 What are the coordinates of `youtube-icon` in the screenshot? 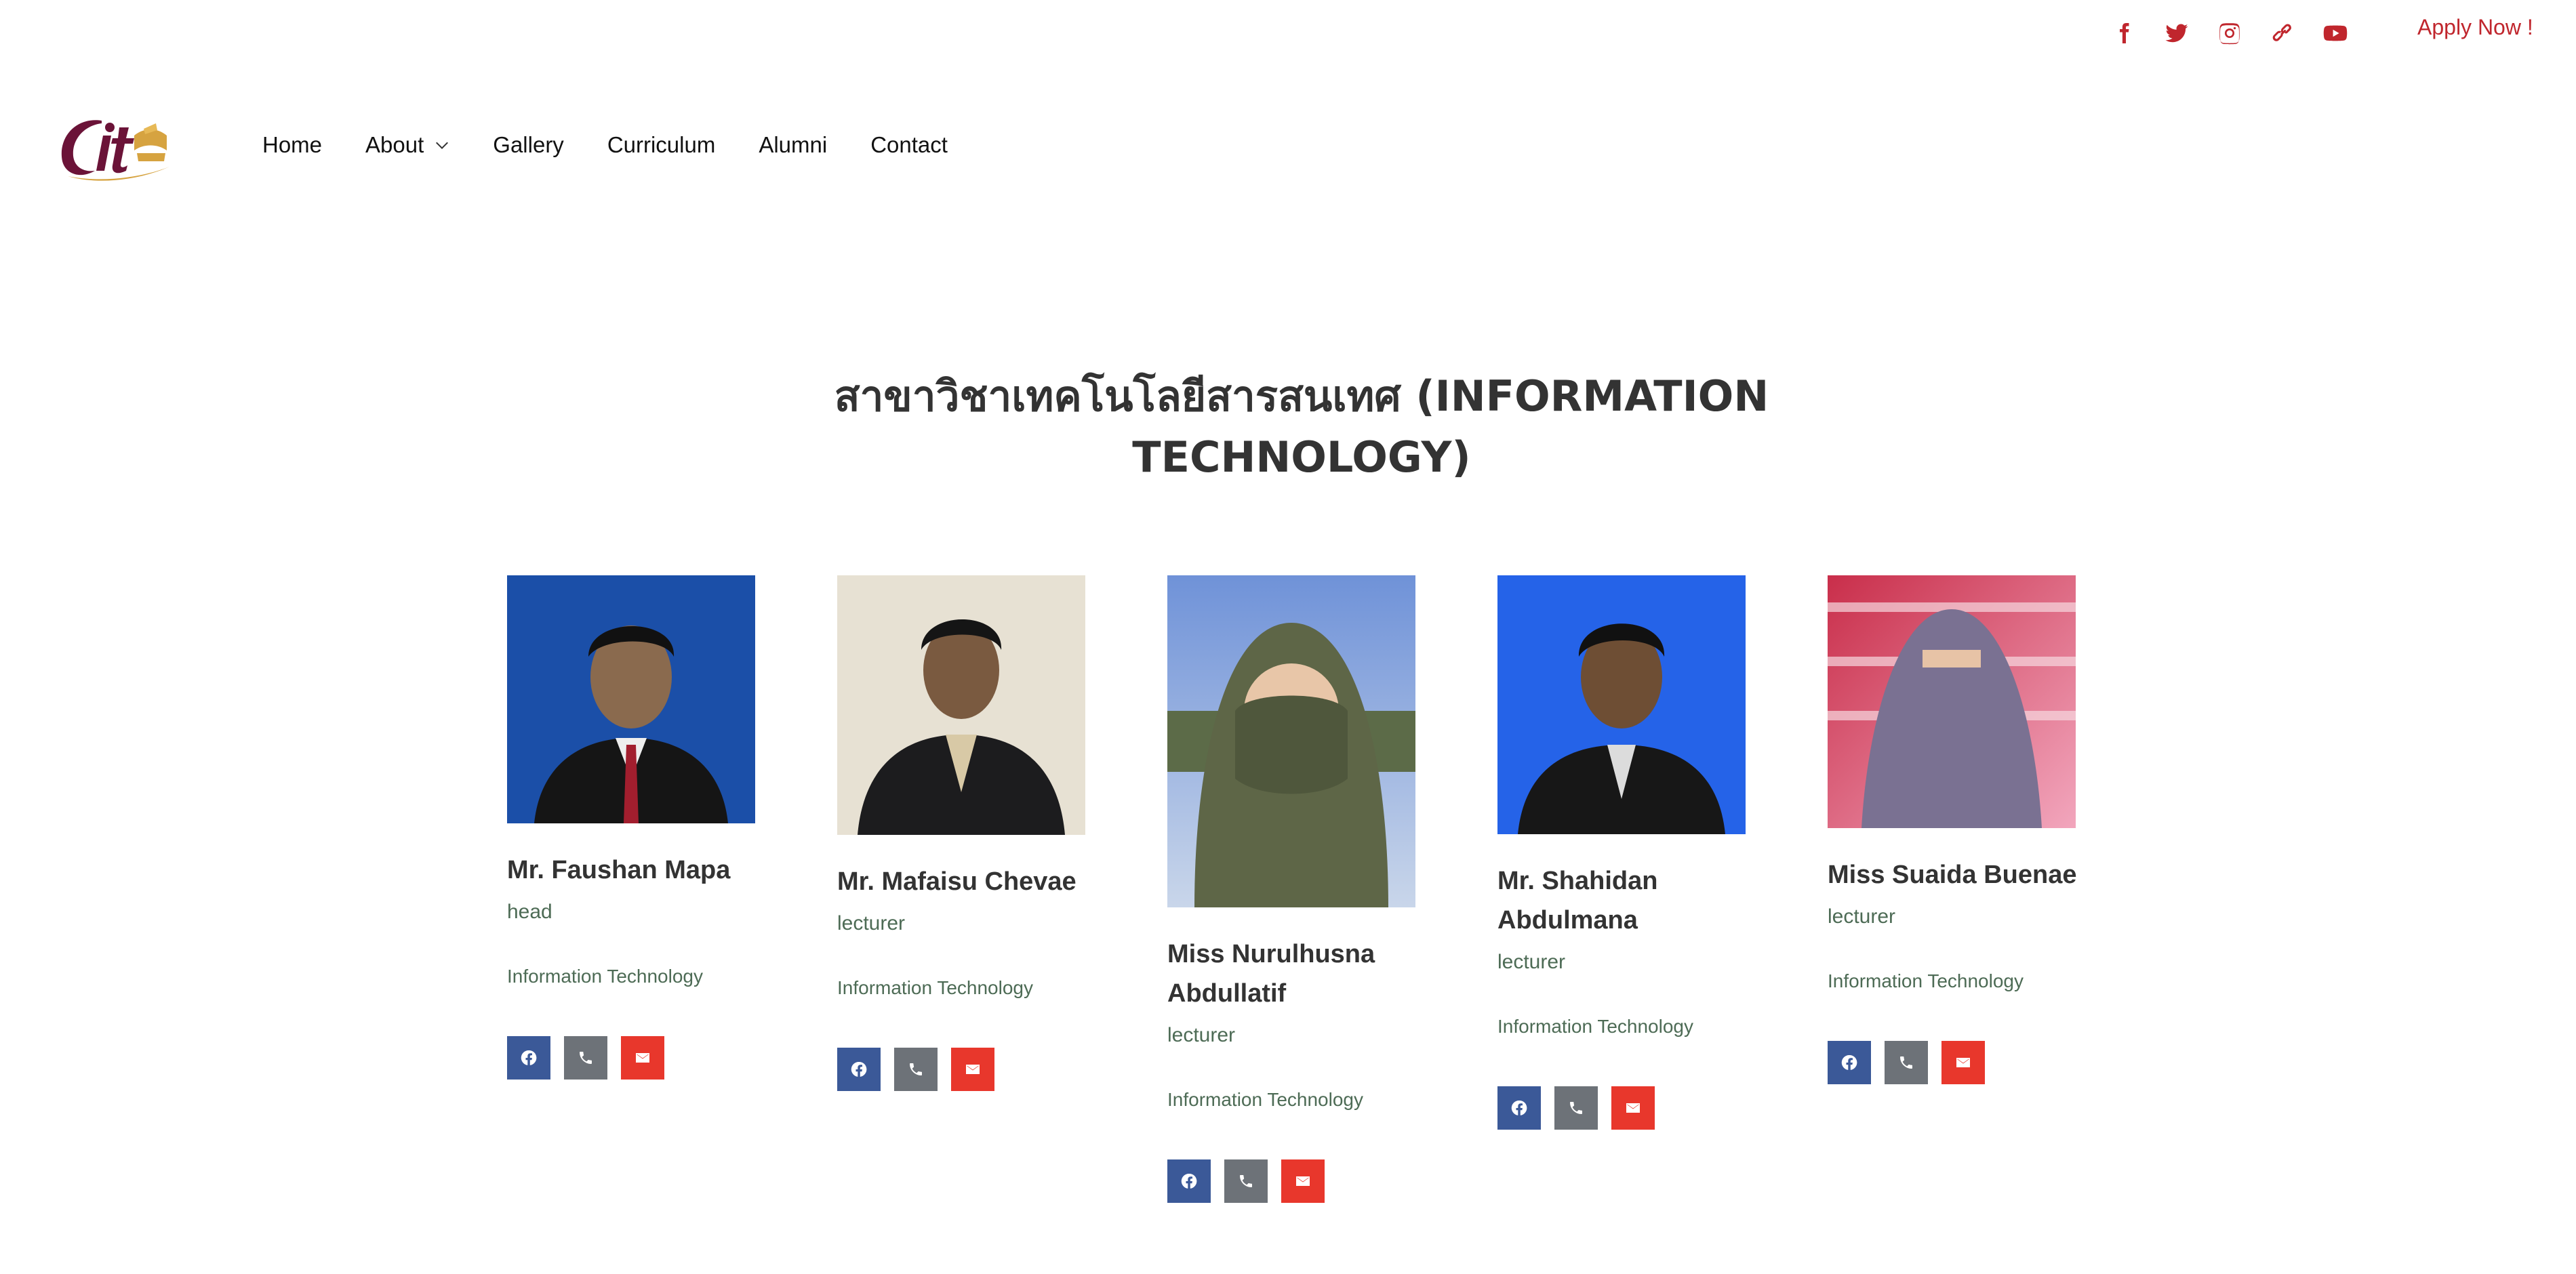 It's located at (2335, 33).